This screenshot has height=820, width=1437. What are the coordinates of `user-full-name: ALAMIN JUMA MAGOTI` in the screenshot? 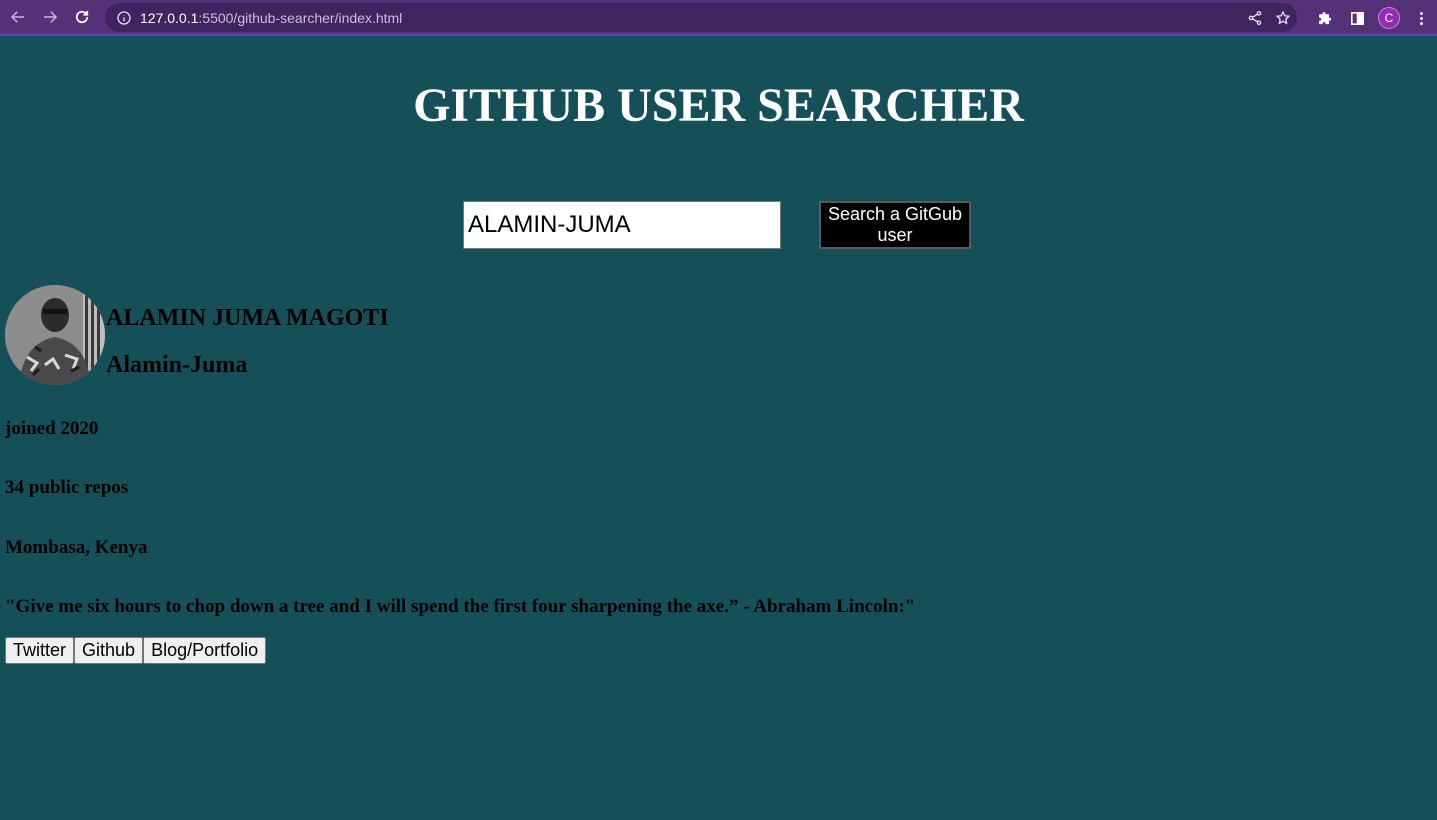 It's located at (247, 318).